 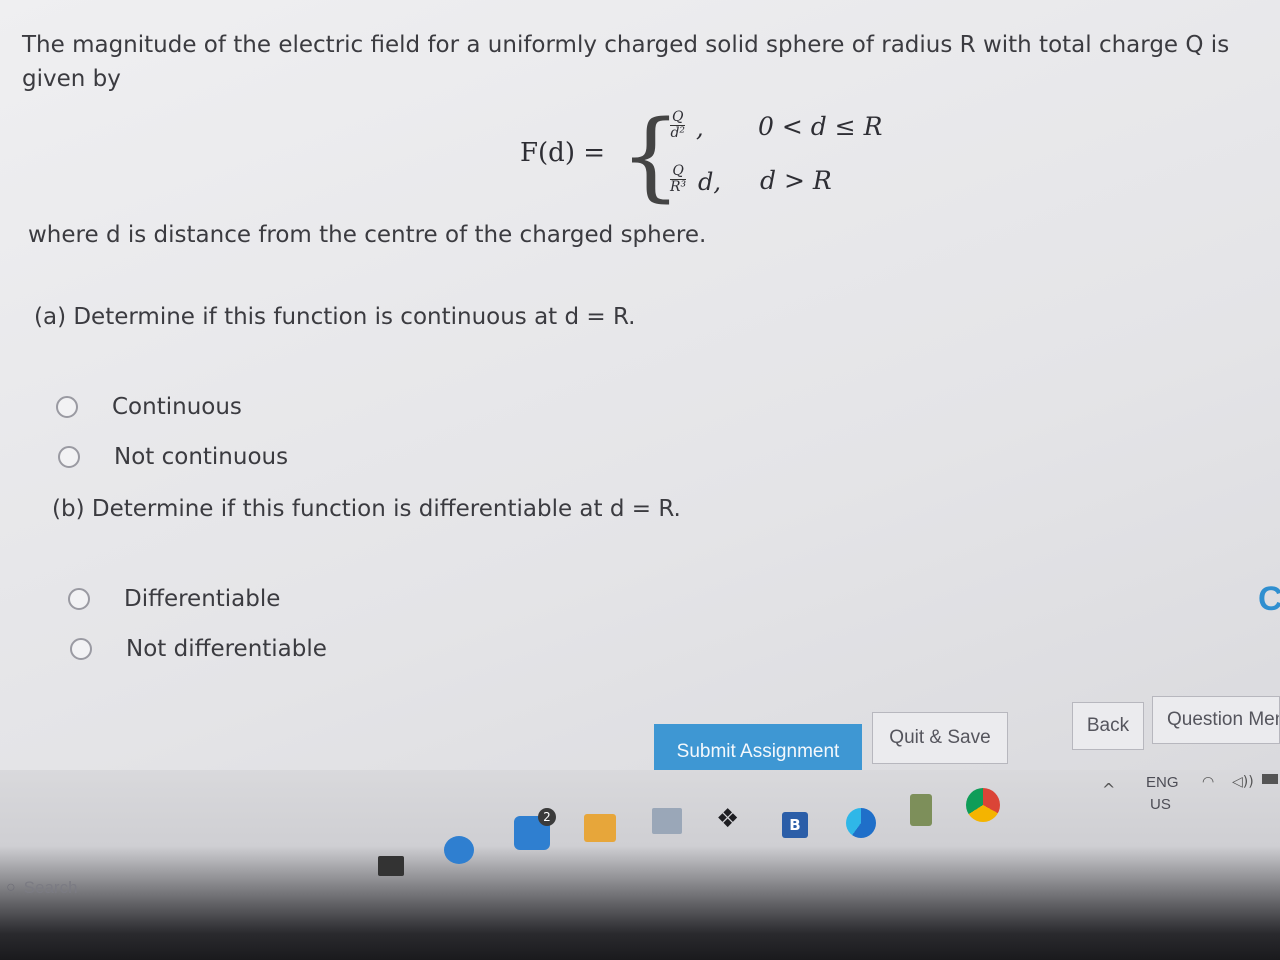 I want to click on calculator-icon, so click(x=667, y=821).